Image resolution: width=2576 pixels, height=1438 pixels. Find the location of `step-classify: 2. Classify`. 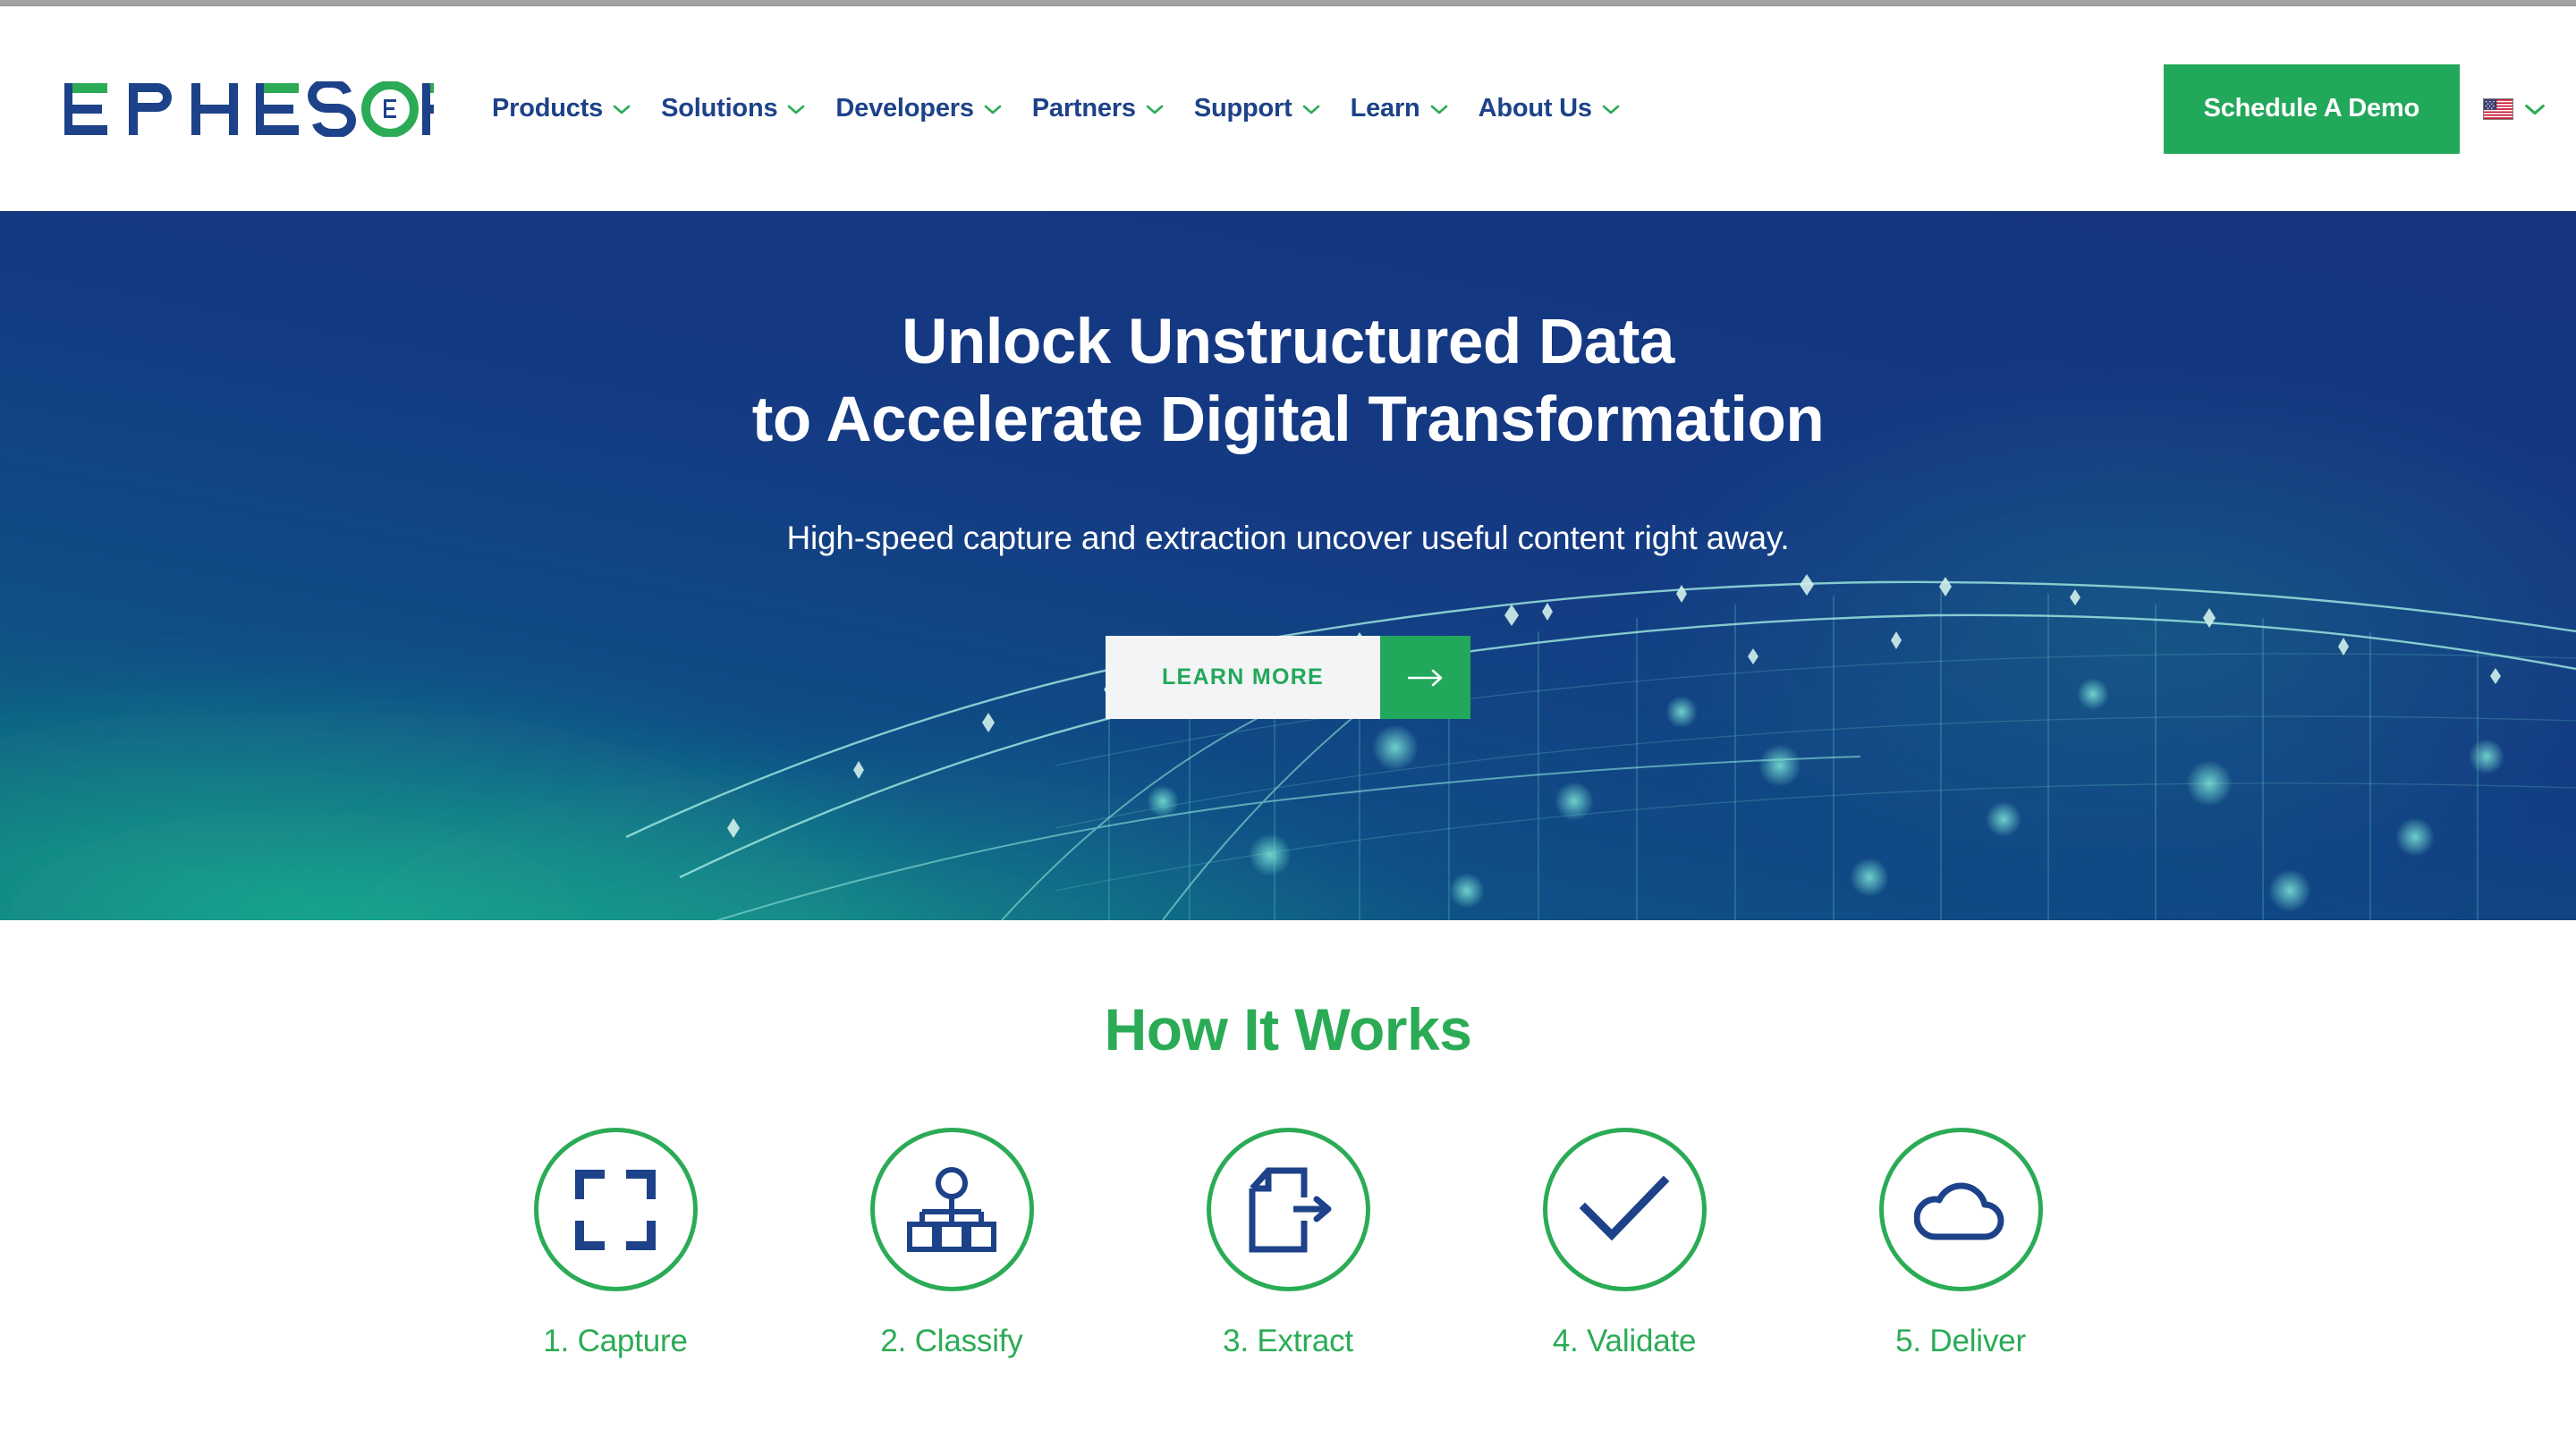

step-classify: 2. Classify is located at coordinates (951, 1243).